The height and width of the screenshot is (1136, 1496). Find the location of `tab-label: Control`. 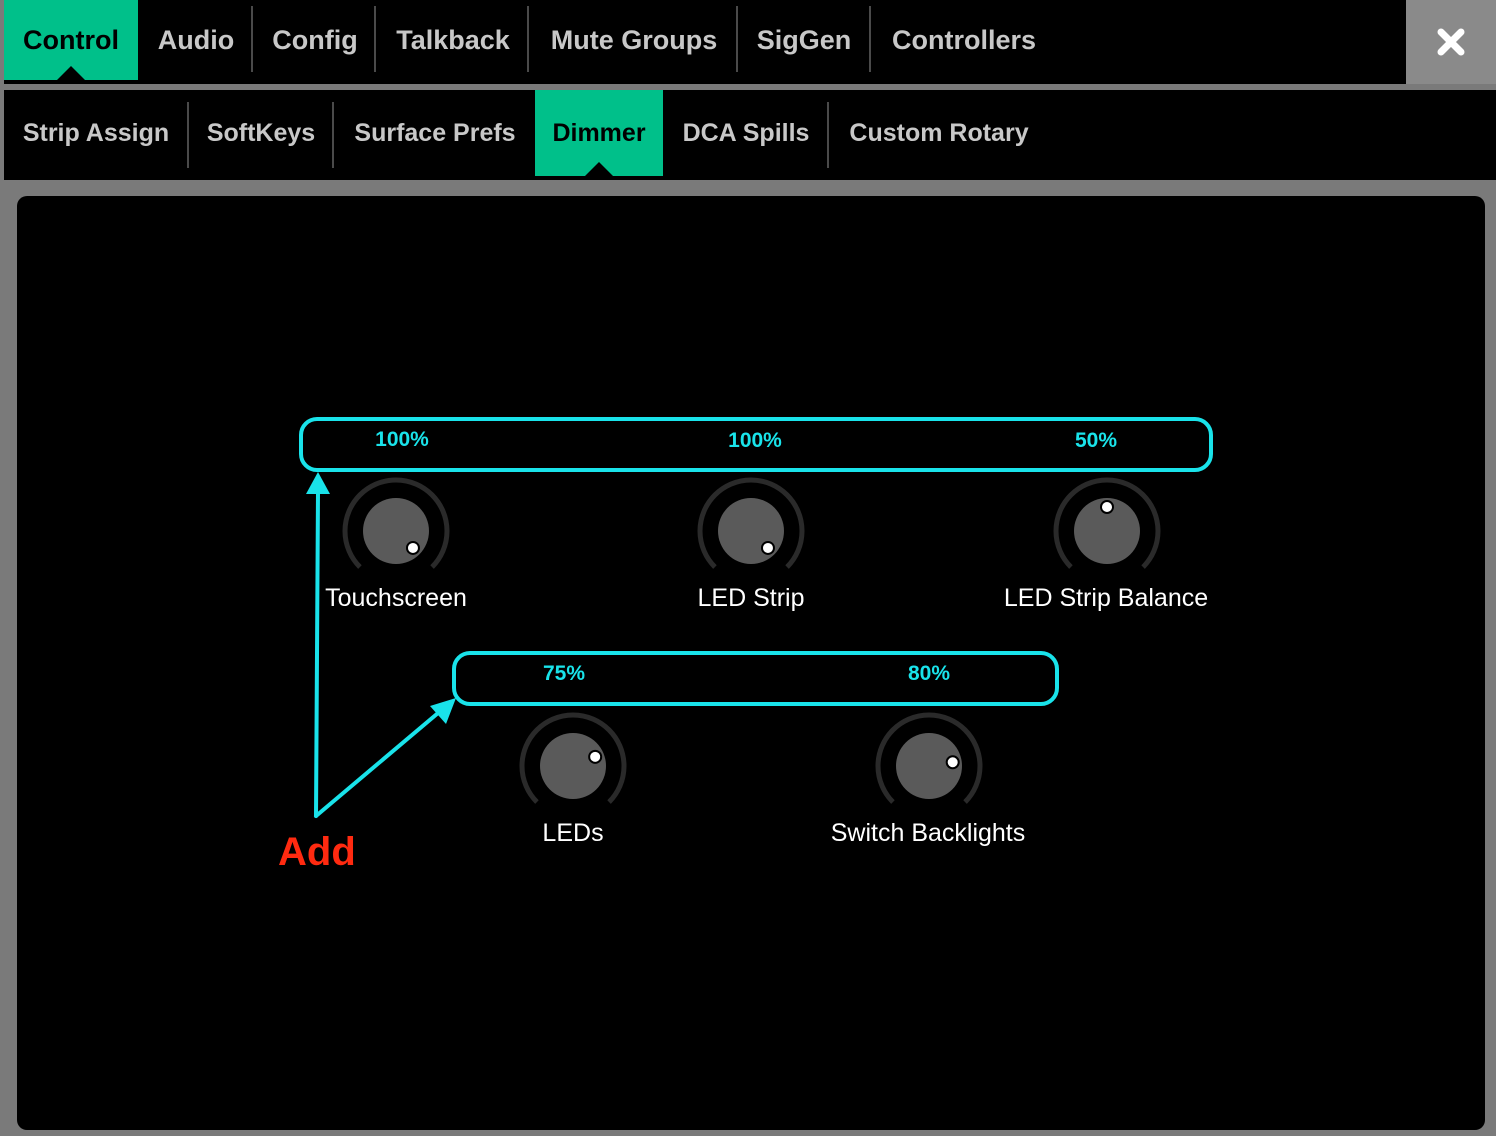

tab-label: Control is located at coordinates (71, 39).